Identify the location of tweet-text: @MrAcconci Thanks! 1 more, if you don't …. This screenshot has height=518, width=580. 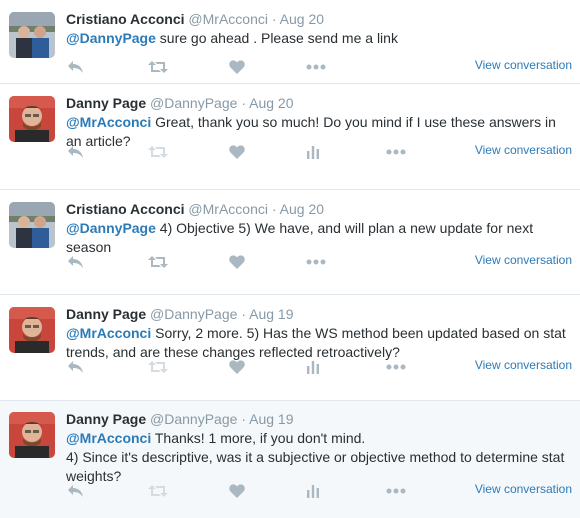
(320, 438).